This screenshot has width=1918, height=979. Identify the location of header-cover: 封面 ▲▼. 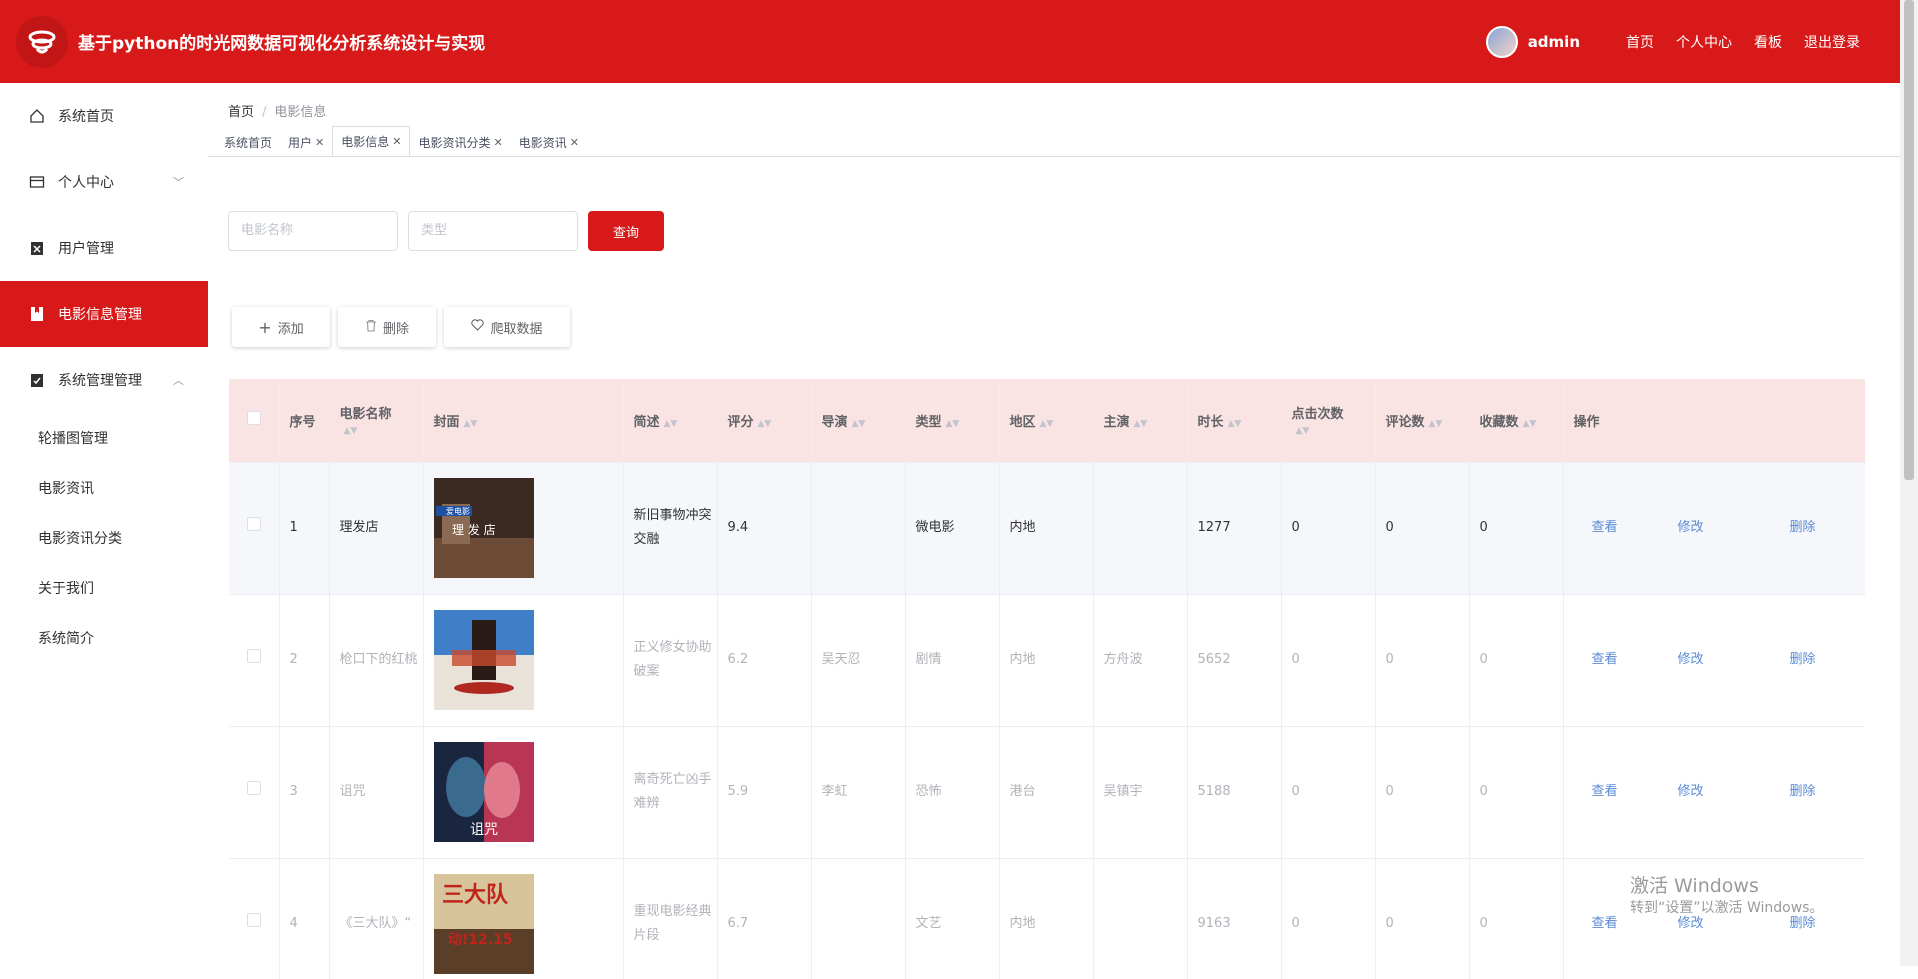
(523, 421).